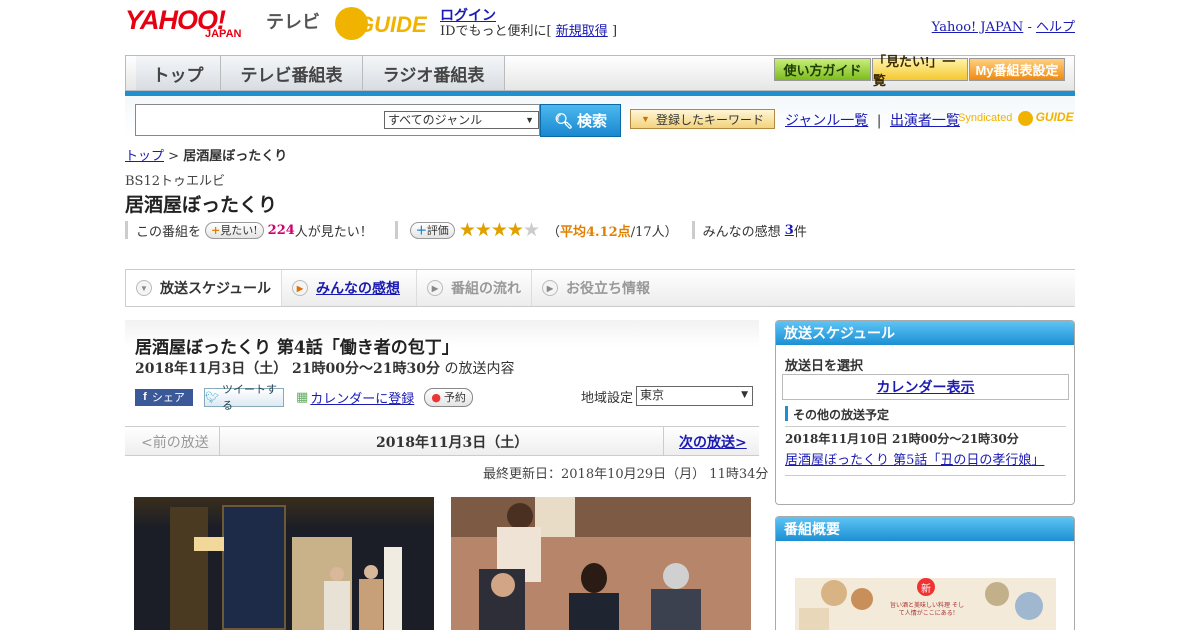 This screenshot has height=630, width=1200. I want to click on tab-program-flow: ▶ 番組の流れ, so click(474, 288).